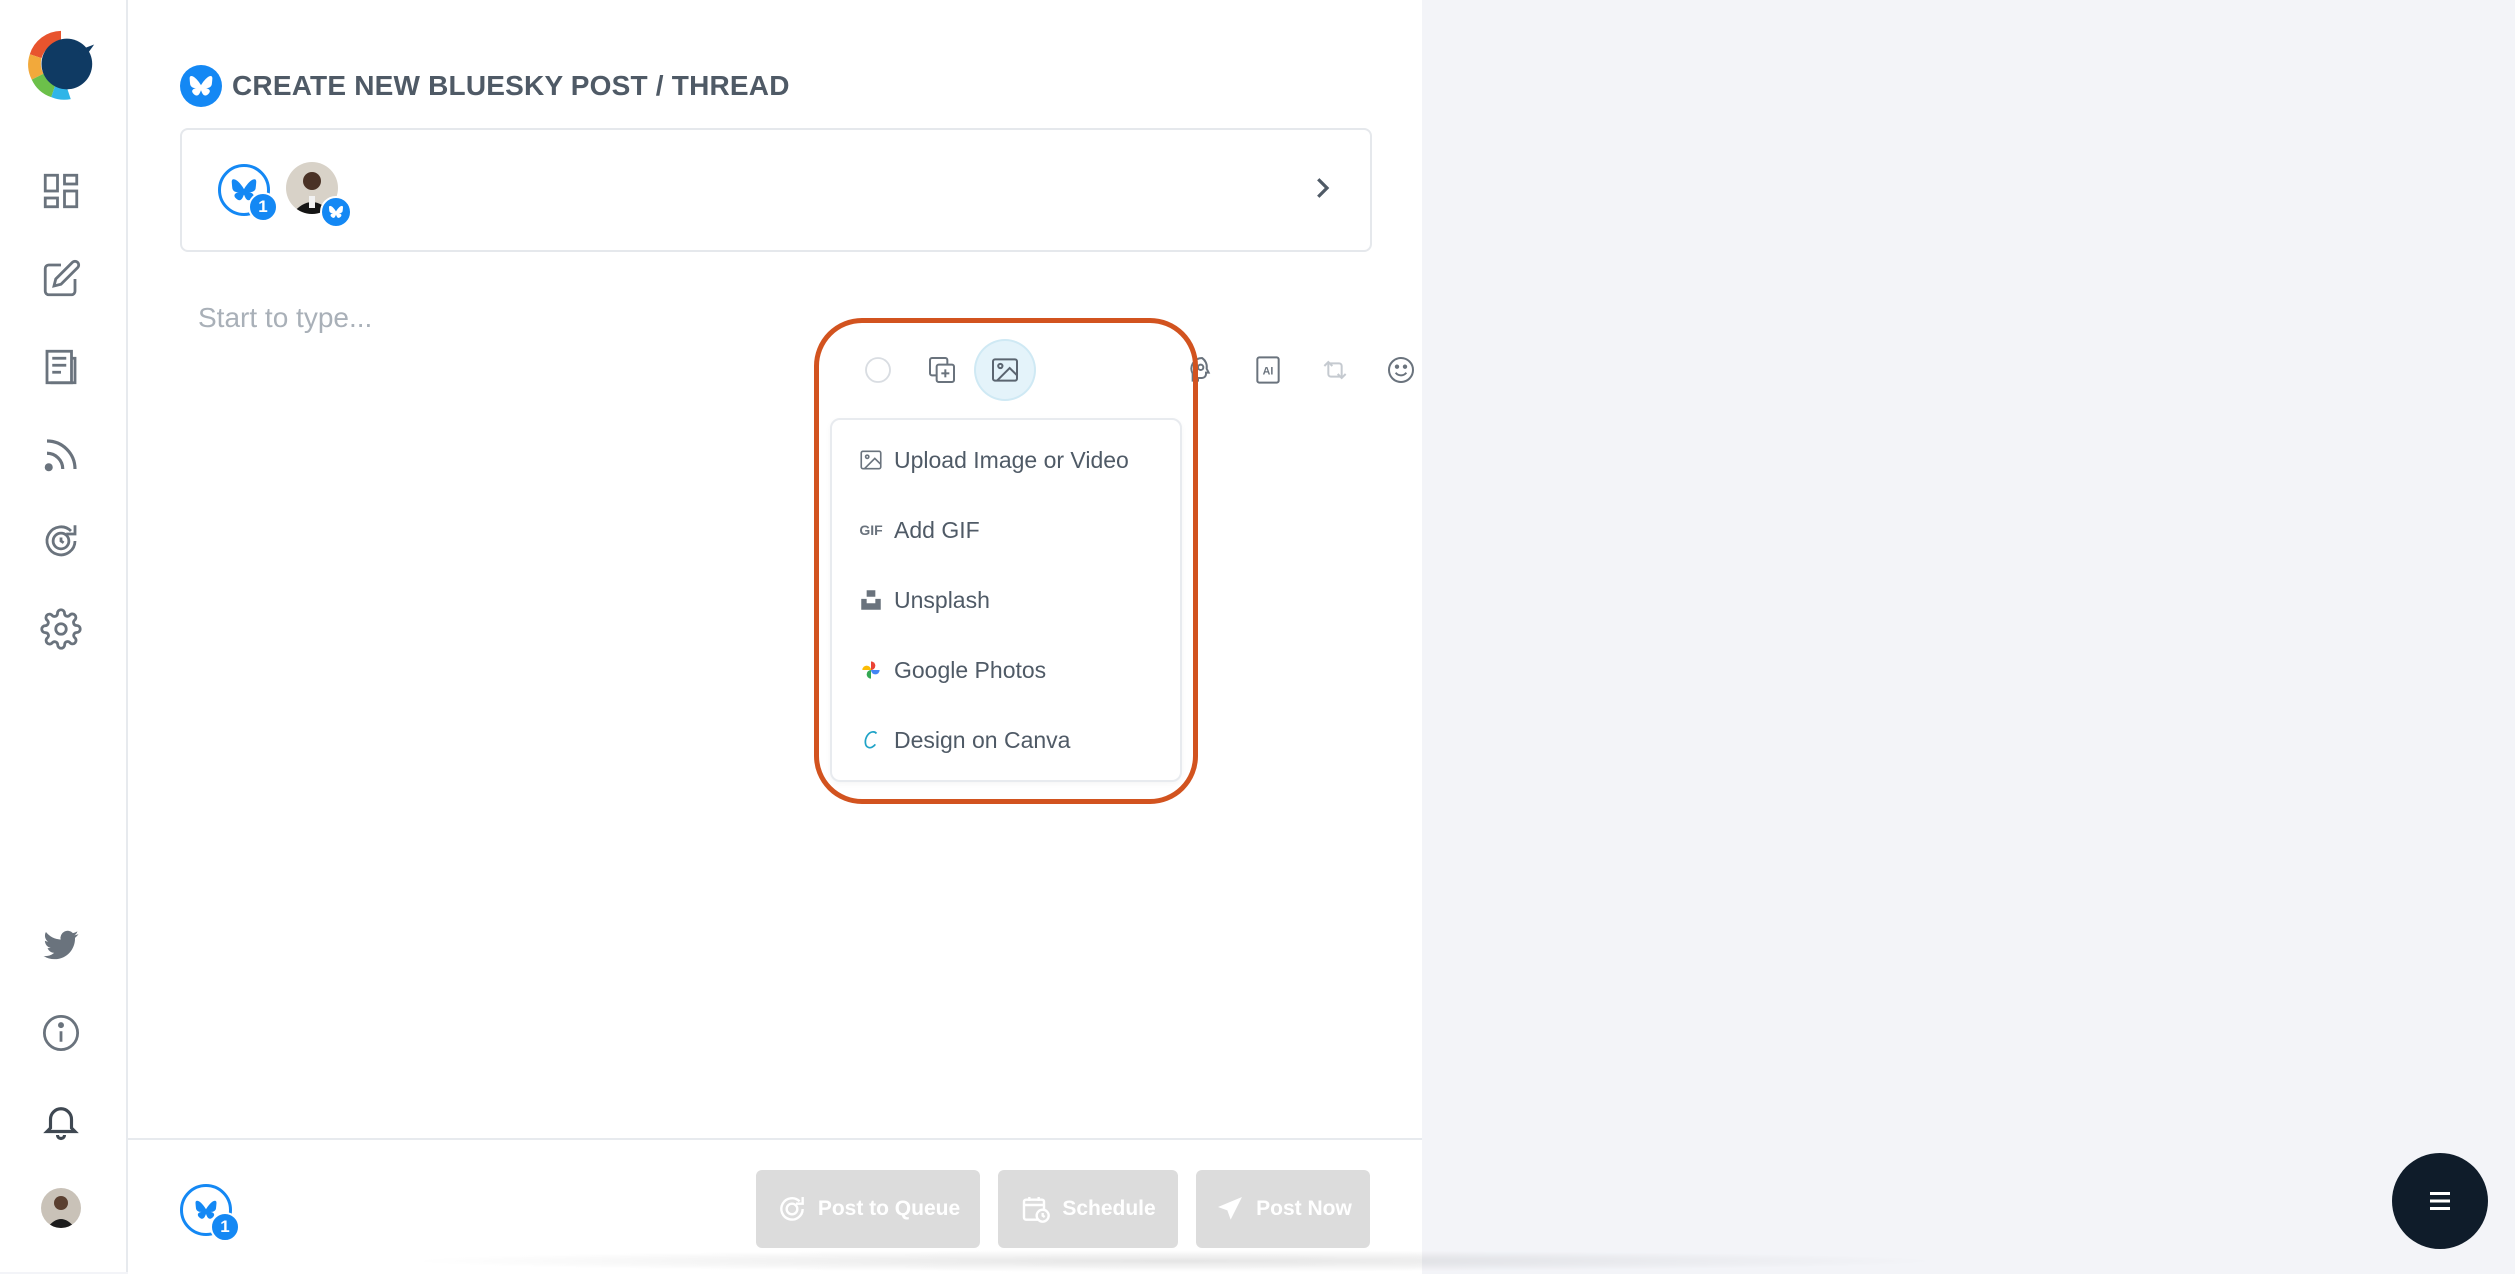 The height and width of the screenshot is (1274, 2515). Describe the element at coordinates (868, 1209) in the screenshot. I see `post-to-queue-button: Post to Queue` at that location.